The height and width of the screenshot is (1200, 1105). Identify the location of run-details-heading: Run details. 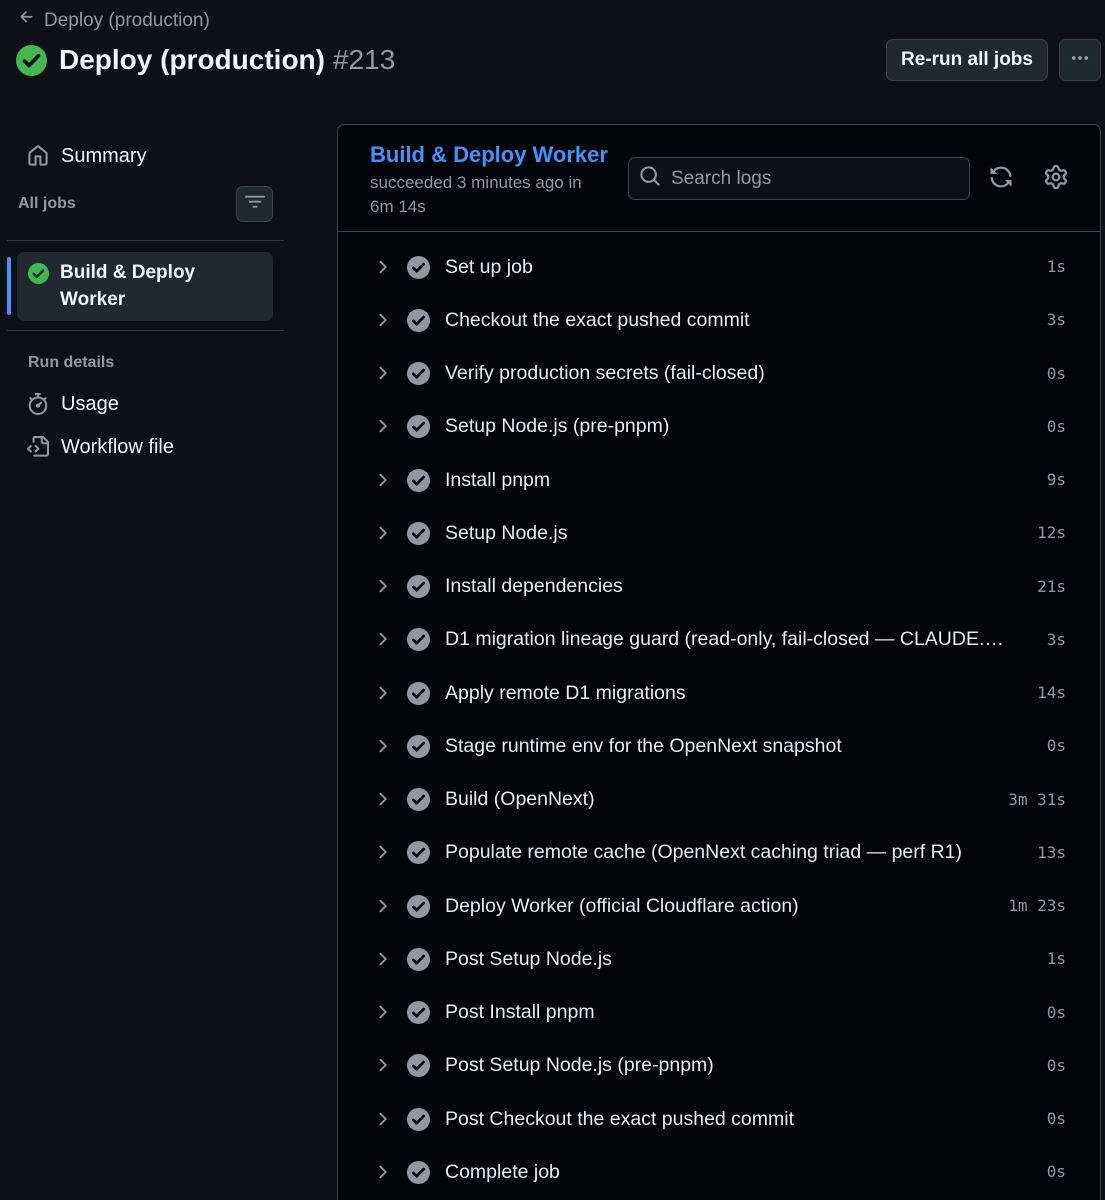
(71, 362).